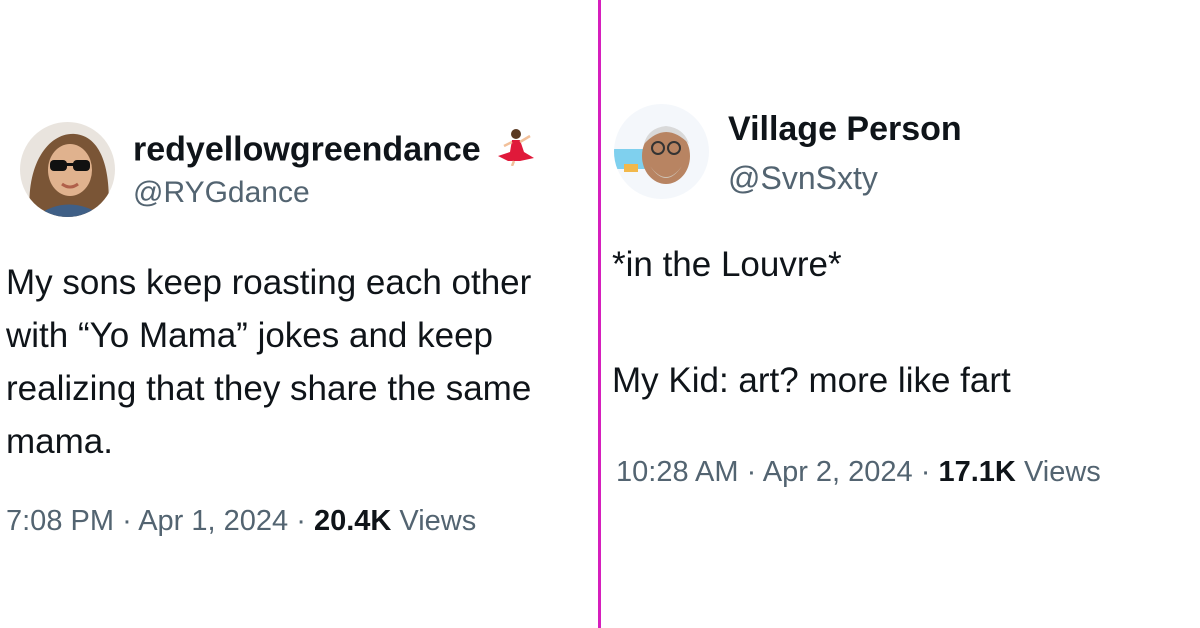 This screenshot has height=628, width=1200. What do you see at coordinates (677, 472) in the screenshot?
I see `tweet-time: 10:28 AM` at bounding box center [677, 472].